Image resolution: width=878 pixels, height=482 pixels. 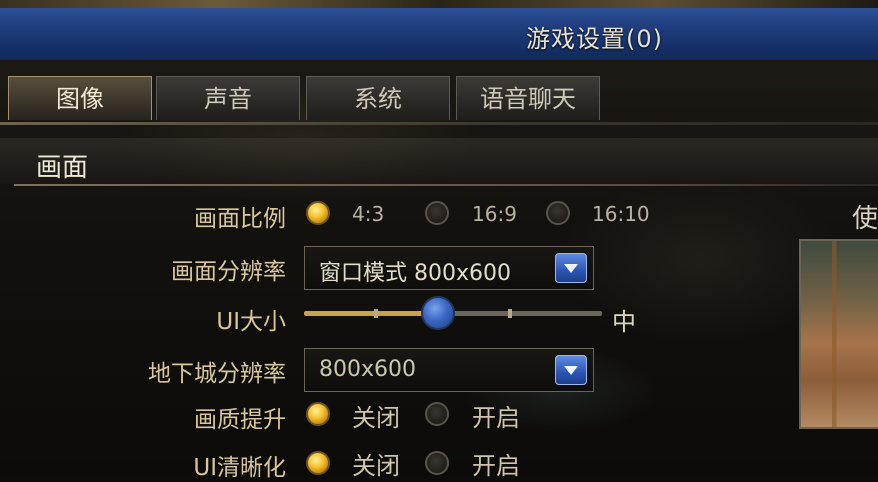 What do you see at coordinates (228, 272) in the screenshot?
I see `resolution-label: 画面分辨率` at bounding box center [228, 272].